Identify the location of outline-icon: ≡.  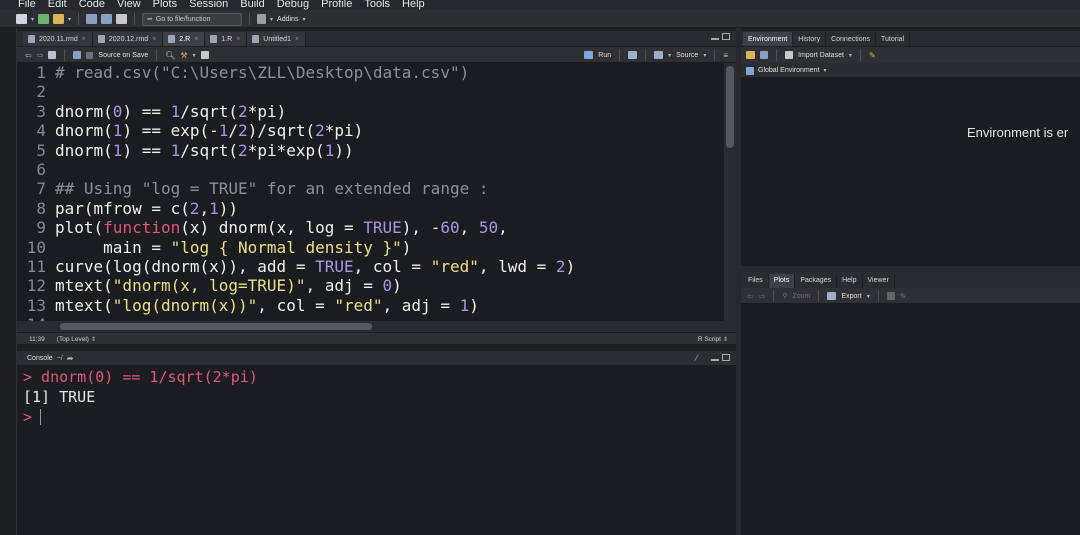
(725, 55).